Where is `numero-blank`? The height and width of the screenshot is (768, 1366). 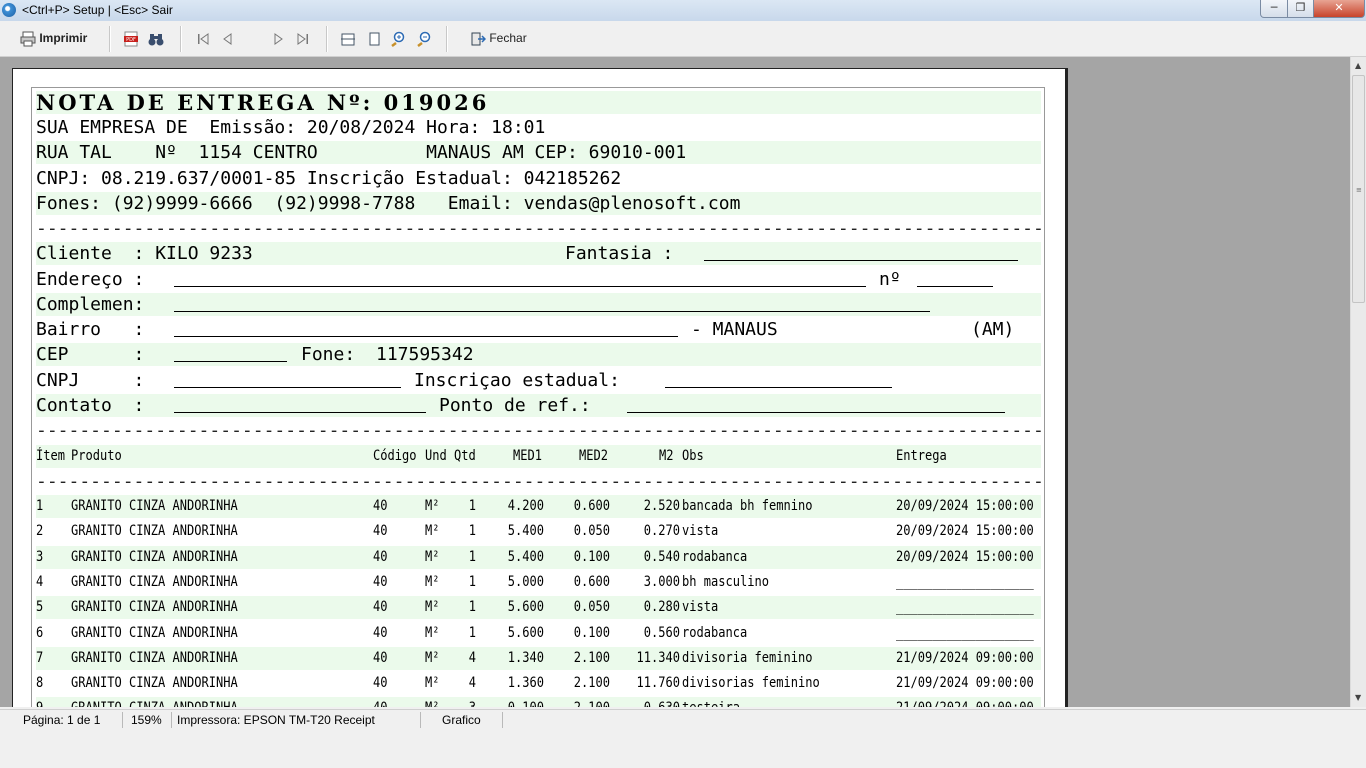
numero-blank is located at coordinates (955, 277).